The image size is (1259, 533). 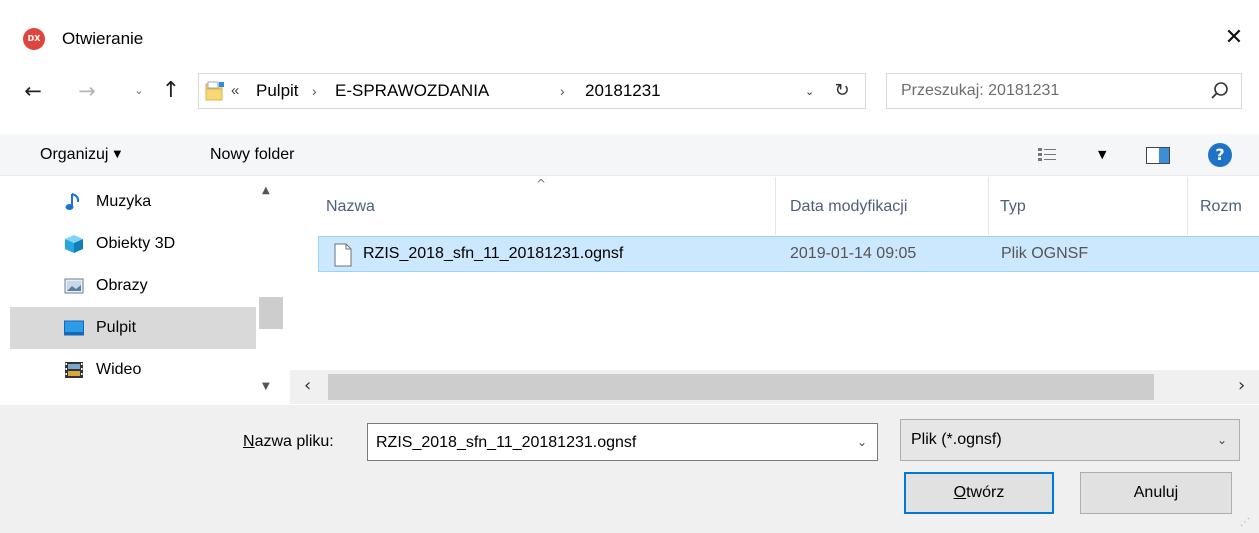 What do you see at coordinates (307, 386) in the screenshot?
I see `scroll-left-button: ‹` at bounding box center [307, 386].